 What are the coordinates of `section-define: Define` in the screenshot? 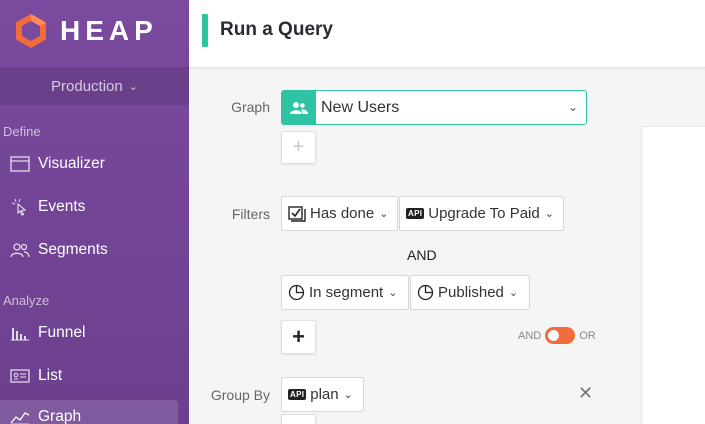 It's located at (22, 131).